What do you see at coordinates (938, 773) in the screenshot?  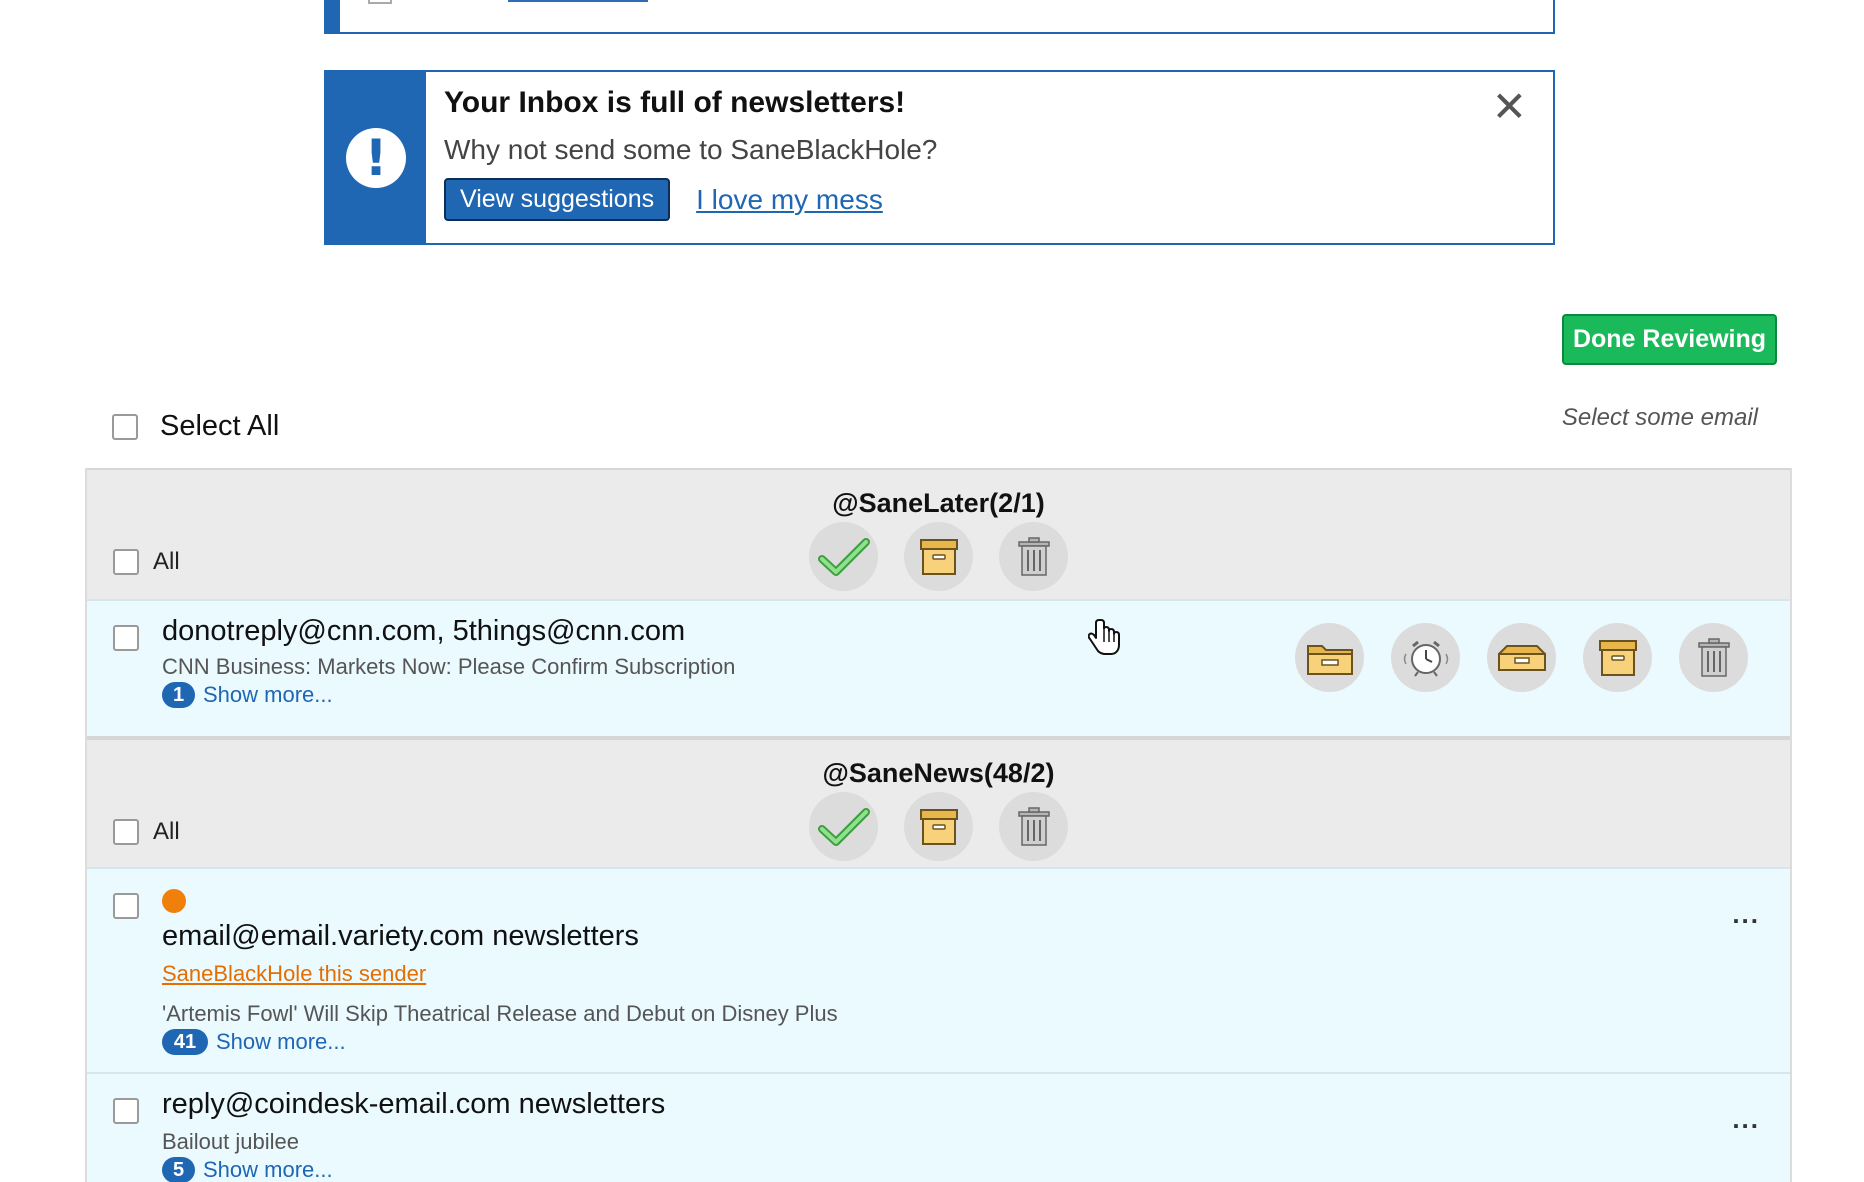 I see `group-title: @SaneNews(48/2)` at bounding box center [938, 773].